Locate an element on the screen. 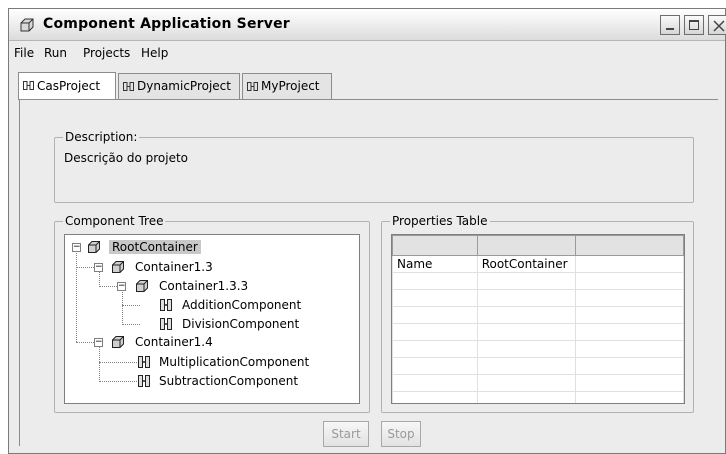 This screenshot has height=454, width=726. tree-node-additioncomponent: AdditionComponent is located at coordinates (241, 305).